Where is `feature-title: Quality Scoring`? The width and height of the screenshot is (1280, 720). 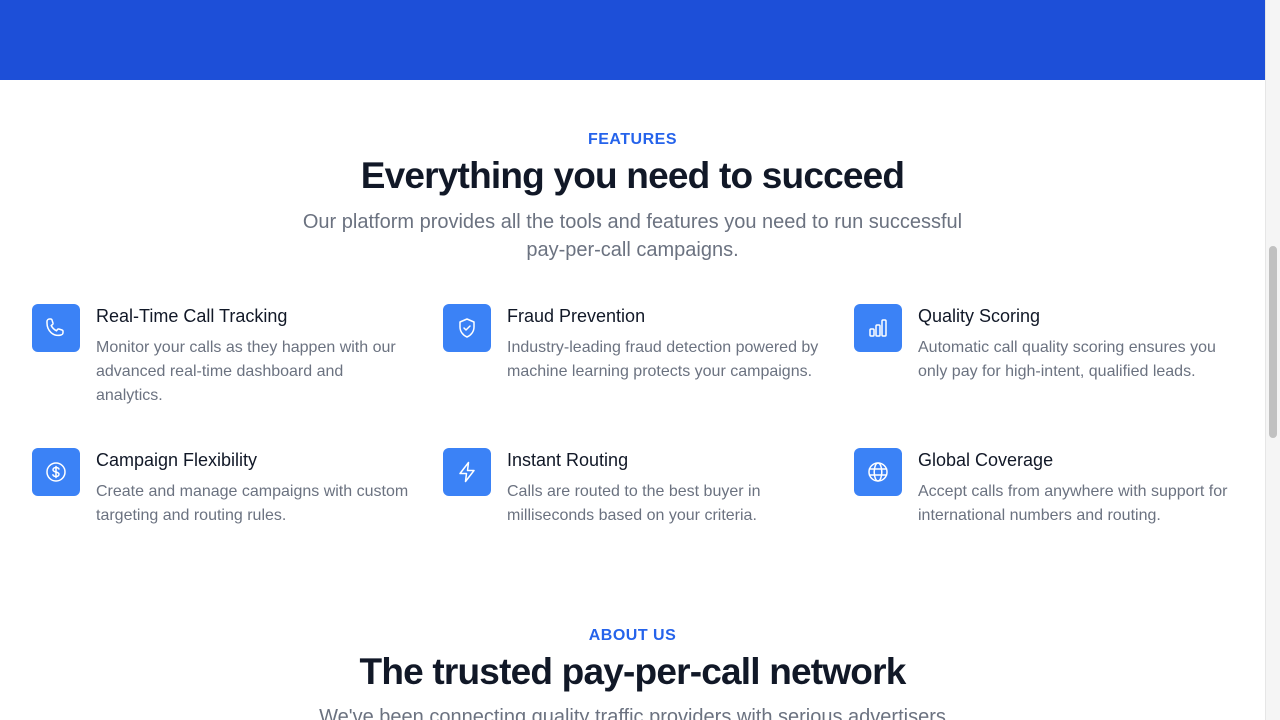 feature-title: Quality Scoring is located at coordinates (979, 316).